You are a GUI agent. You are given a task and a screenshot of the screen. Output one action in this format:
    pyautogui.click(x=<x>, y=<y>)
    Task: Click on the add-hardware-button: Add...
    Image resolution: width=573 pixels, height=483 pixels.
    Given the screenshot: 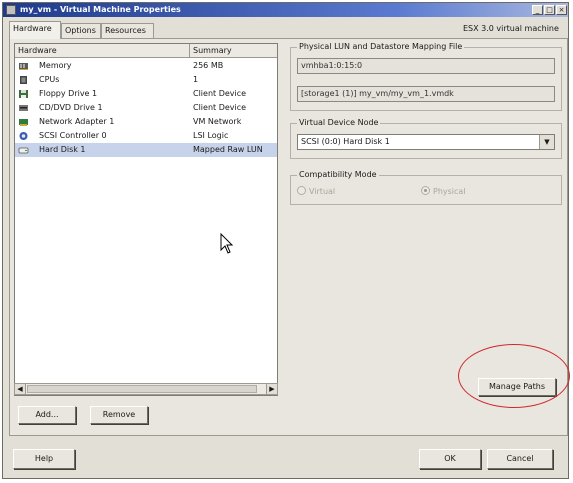 What is the action you would take?
    pyautogui.click(x=47, y=415)
    